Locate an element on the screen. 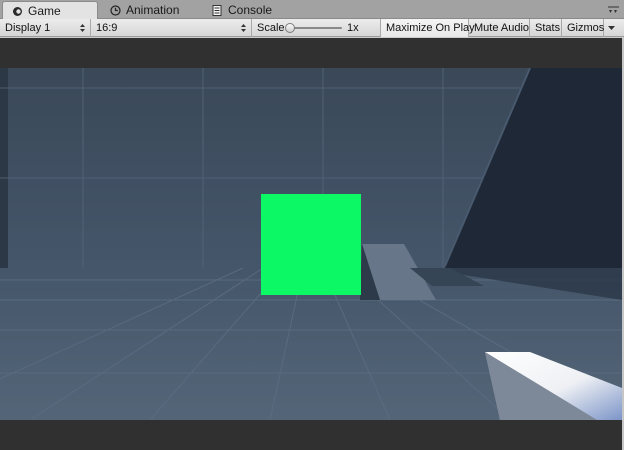 The image size is (624, 450). stats-toggle: Stats is located at coordinates (546, 28).